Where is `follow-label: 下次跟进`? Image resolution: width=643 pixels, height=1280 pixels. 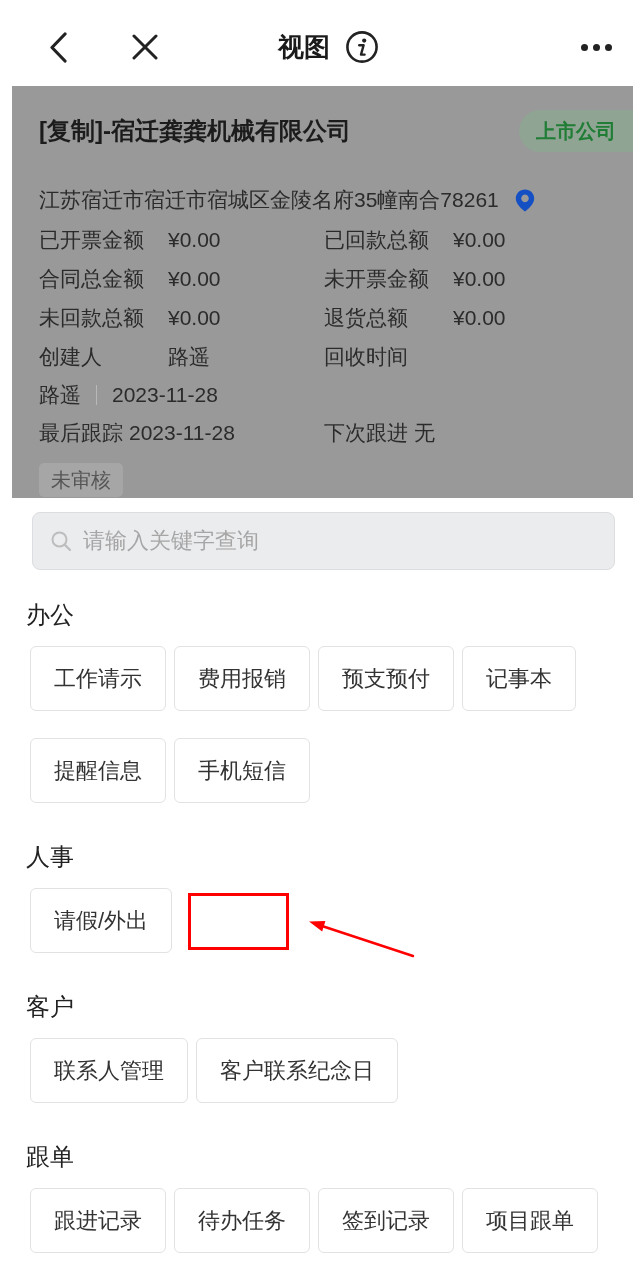 follow-label: 下次跟进 is located at coordinates (366, 432).